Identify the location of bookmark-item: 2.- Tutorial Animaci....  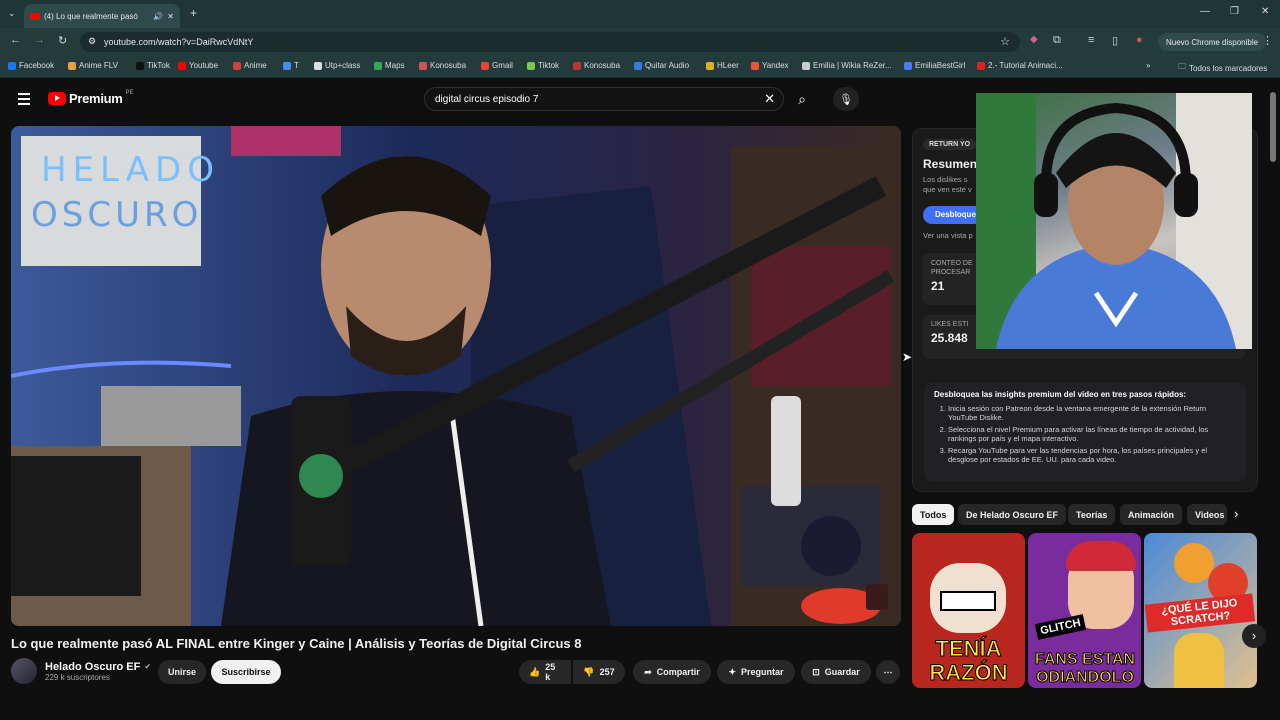
(1020, 65).